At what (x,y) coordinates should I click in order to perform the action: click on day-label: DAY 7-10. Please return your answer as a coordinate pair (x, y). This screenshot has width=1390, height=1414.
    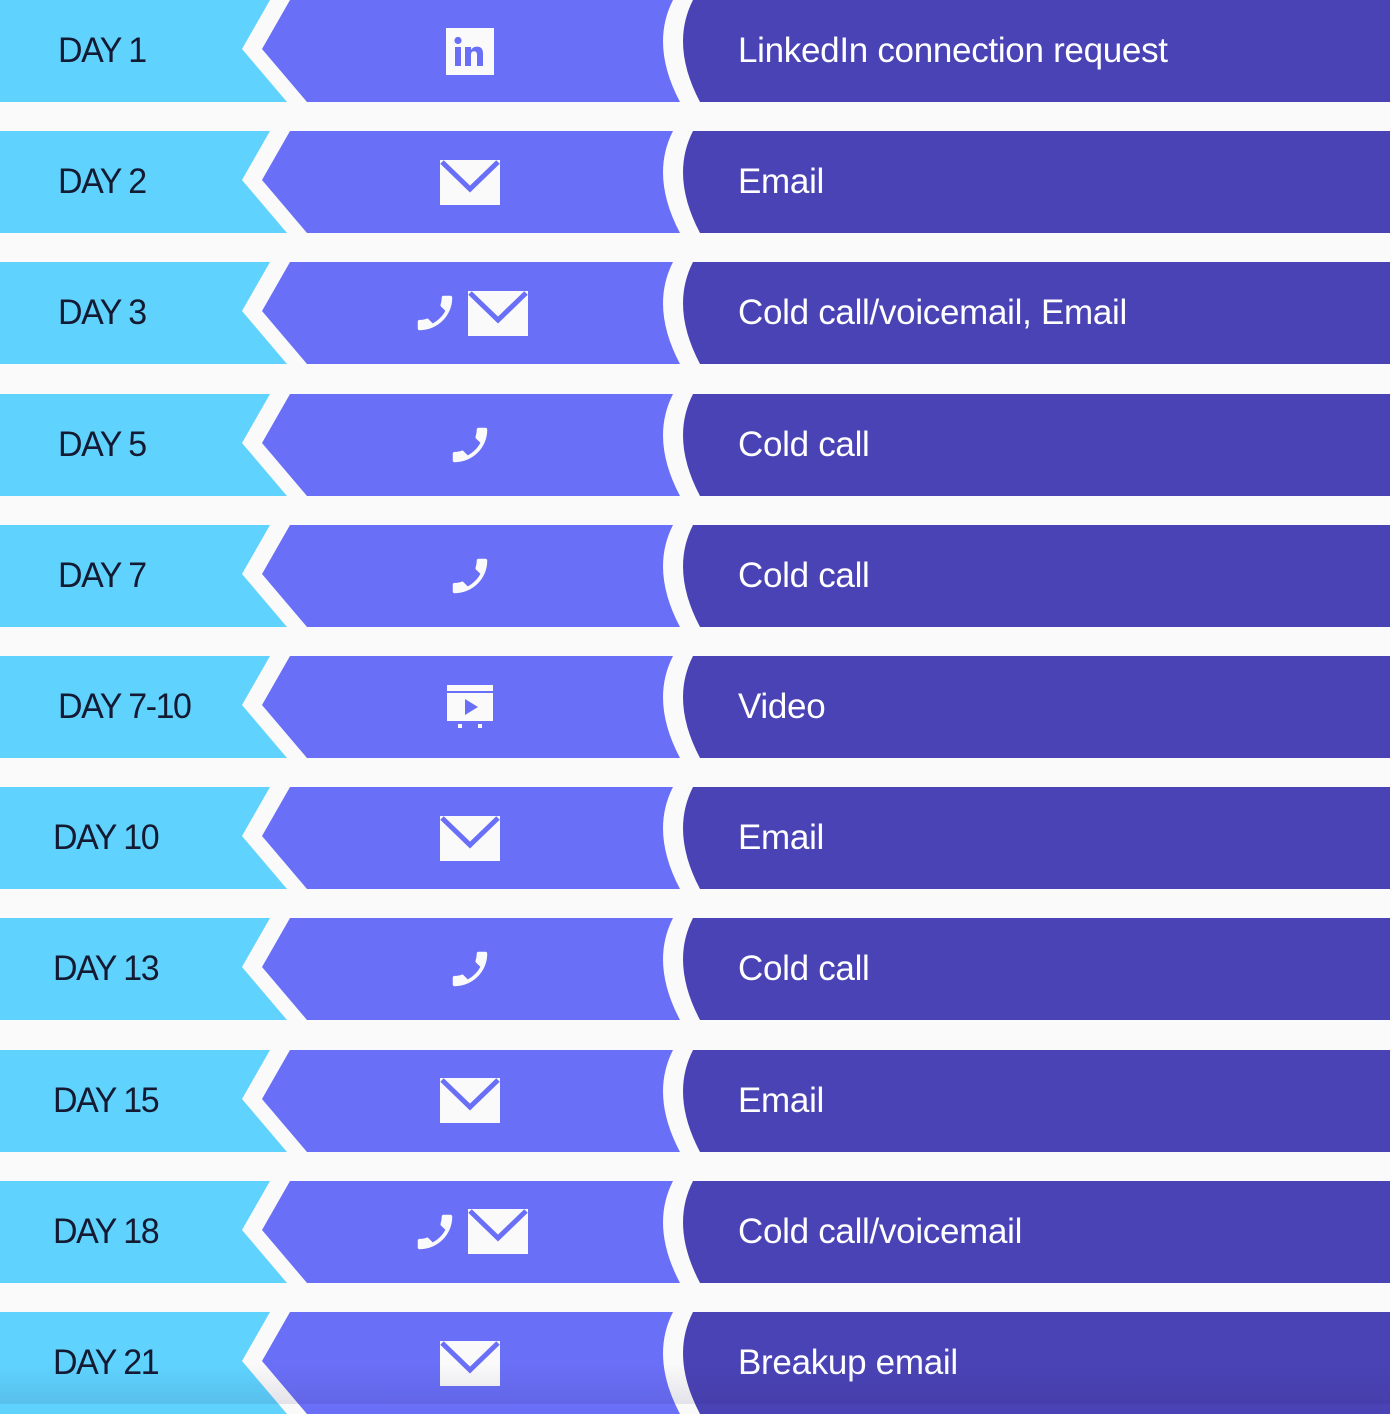
    Looking at the image, I should click on (125, 706).